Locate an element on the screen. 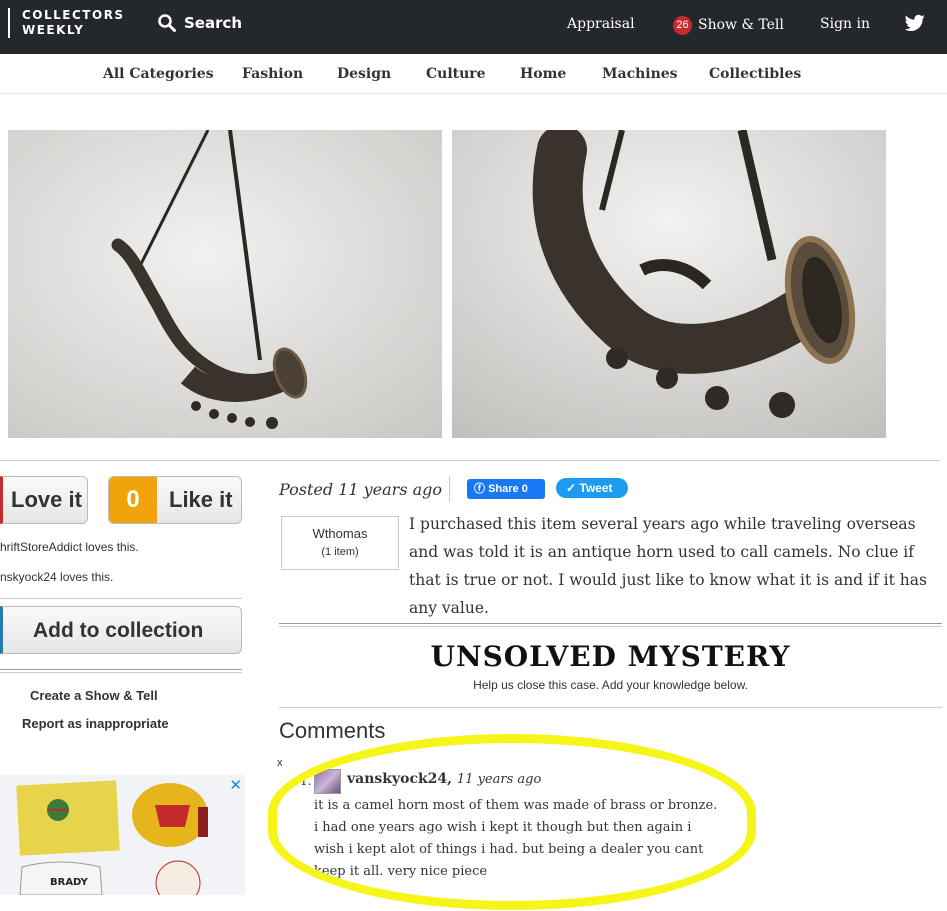 The image size is (947, 911). sign-in-link: Sign in is located at coordinates (845, 24).